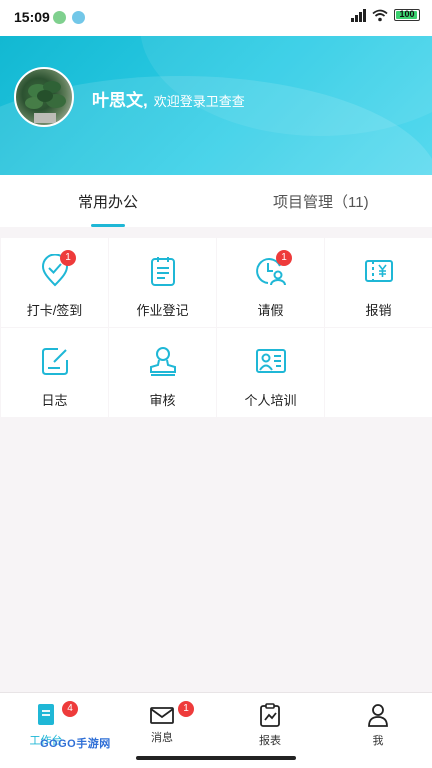 The height and width of the screenshot is (768, 432). Describe the element at coordinates (54, 310) in the screenshot. I see `grid-item-label: 打卡/签到` at that location.